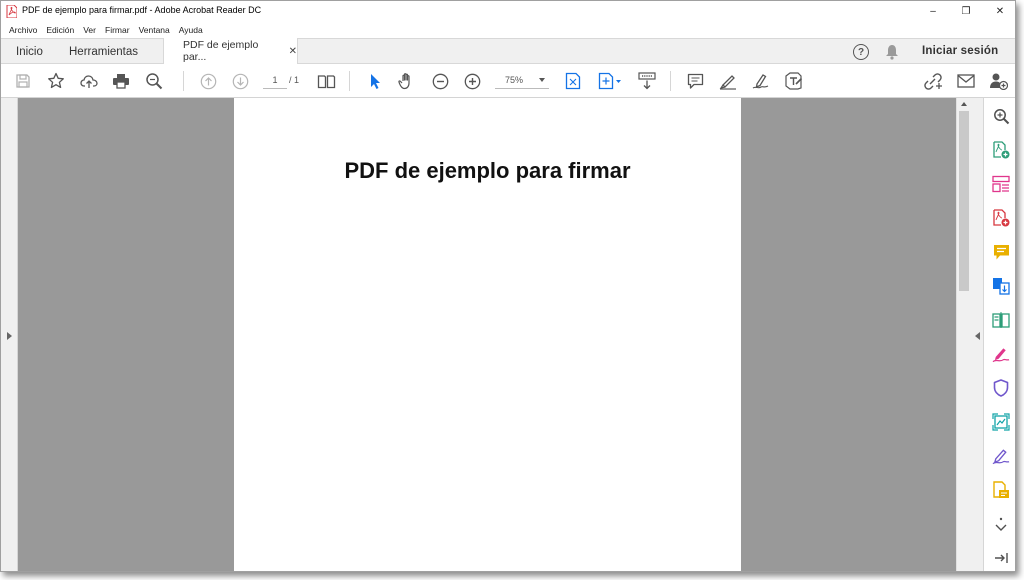 The image size is (1024, 580). What do you see at coordinates (1001, 558) in the screenshot?
I see `collapse-panel-icon` at bounding box center [1001, 558].